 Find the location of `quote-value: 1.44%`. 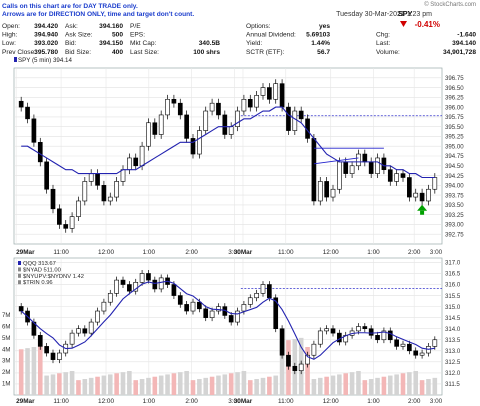

quote-value: 1.44% is located at coordinates (320, 43).